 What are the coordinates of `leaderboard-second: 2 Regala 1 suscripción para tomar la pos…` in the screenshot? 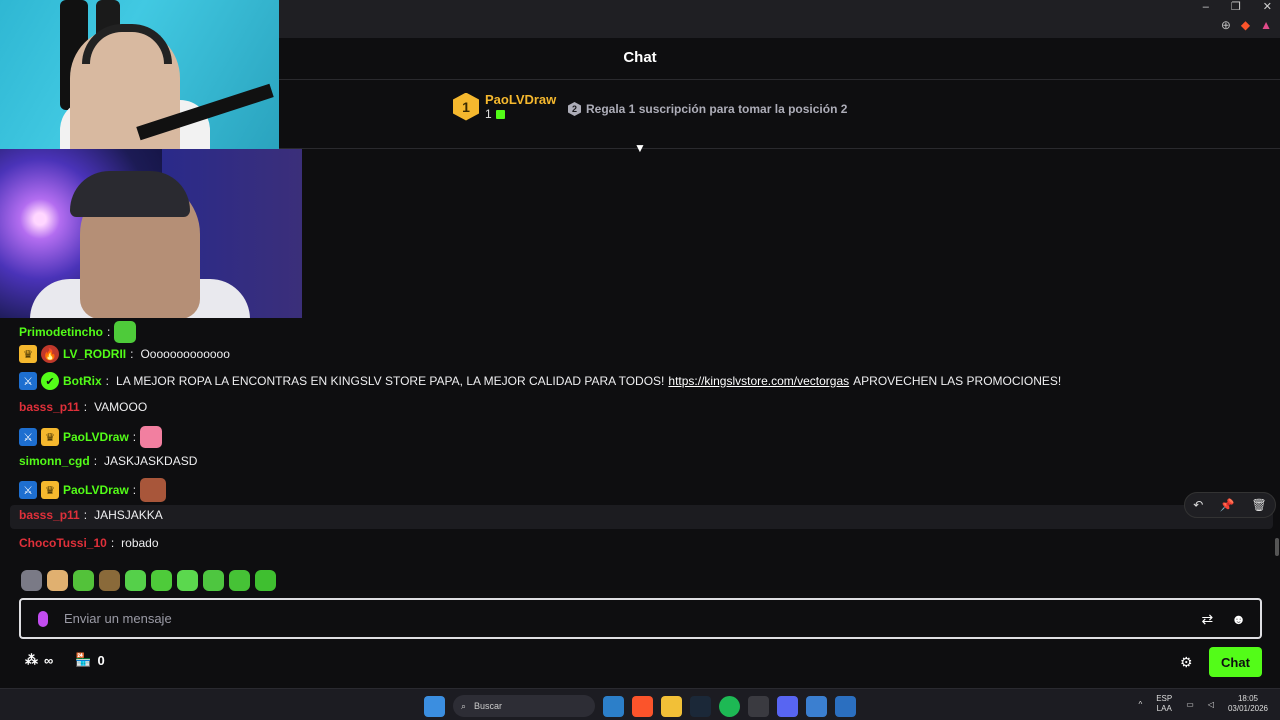 It's located at (707, 109).